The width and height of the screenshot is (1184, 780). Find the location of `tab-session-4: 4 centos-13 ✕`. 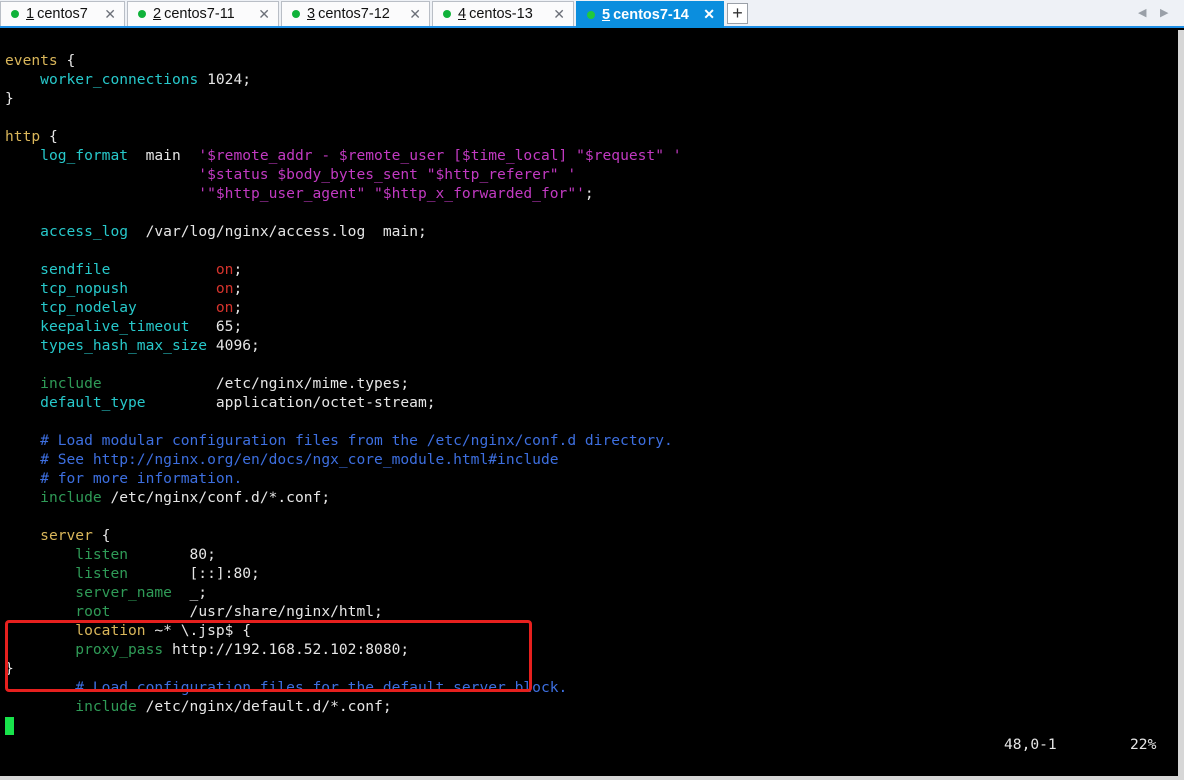

tab-session-4: 4 centos-13 ✕ is located at coordinates (503, 13).